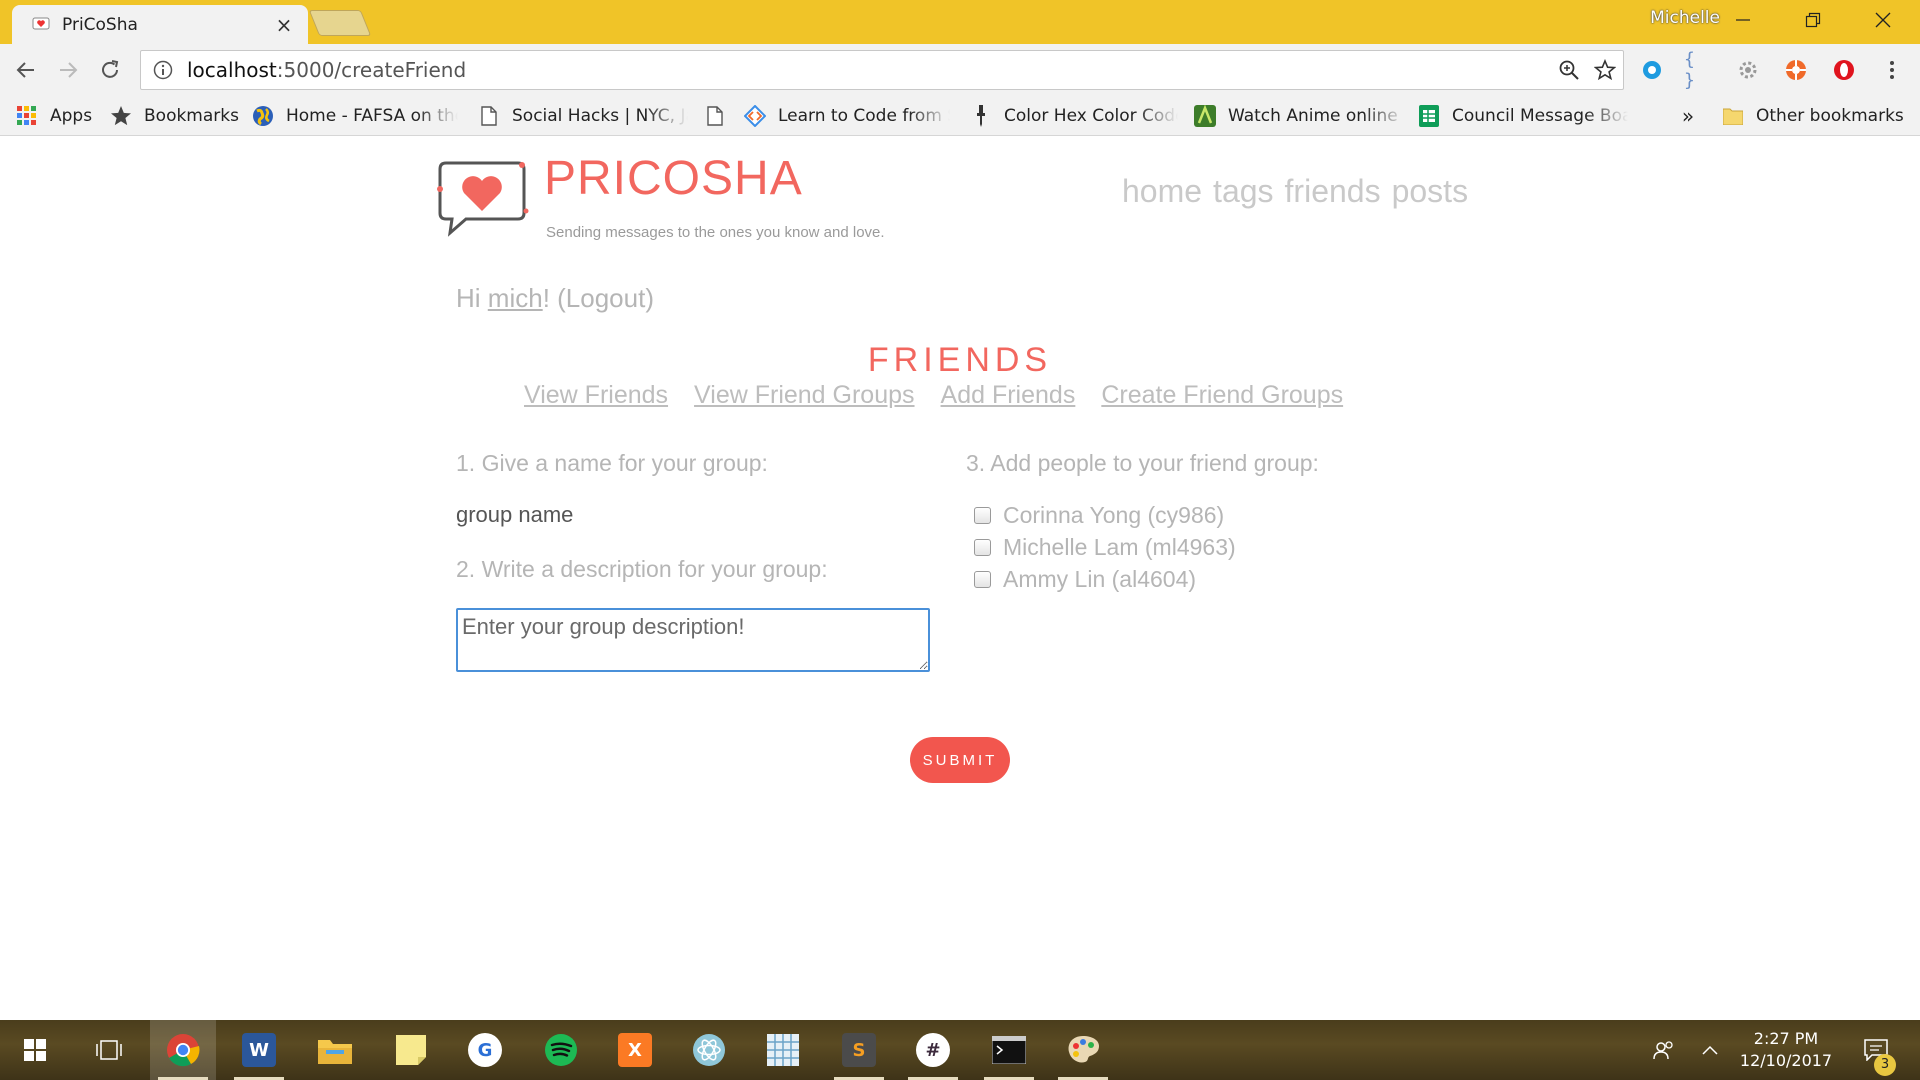 This screenshot has width=1920, height=1080. I want to click on dropper-icon, so click(981, 116).